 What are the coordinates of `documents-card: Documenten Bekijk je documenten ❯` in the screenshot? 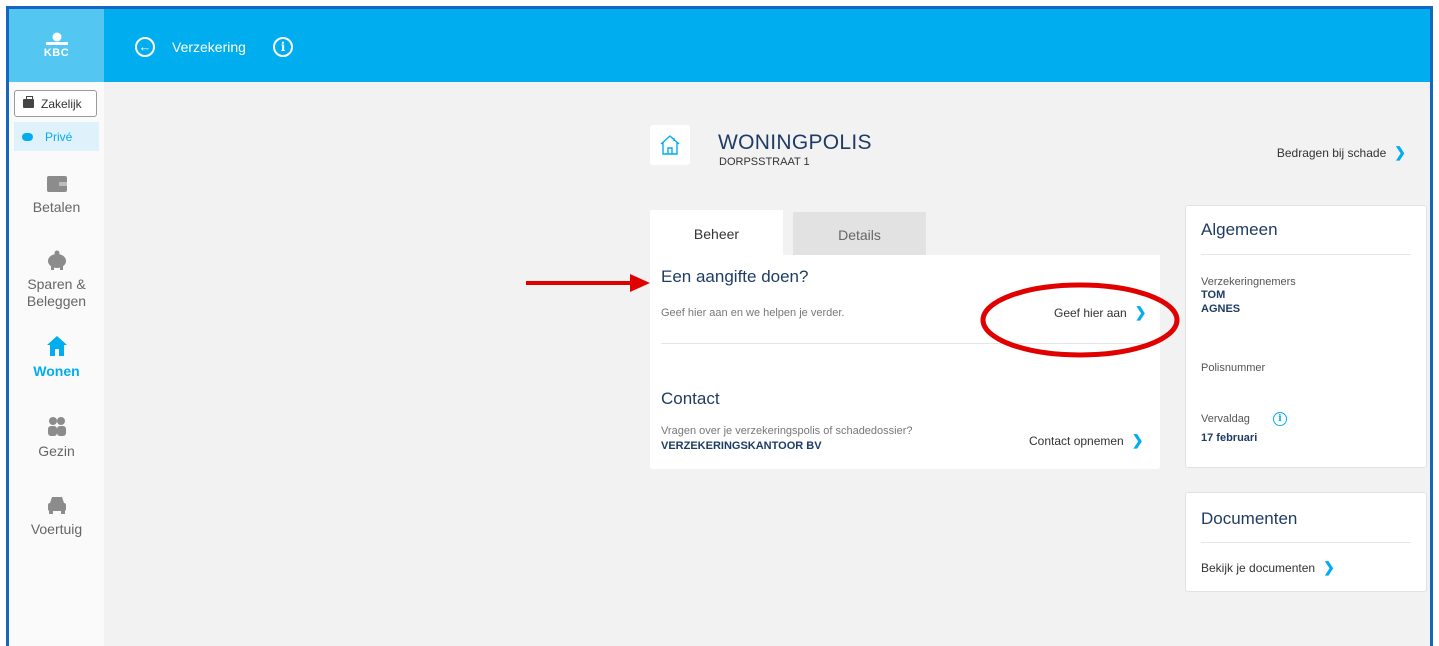 It's located at (1306, 542).